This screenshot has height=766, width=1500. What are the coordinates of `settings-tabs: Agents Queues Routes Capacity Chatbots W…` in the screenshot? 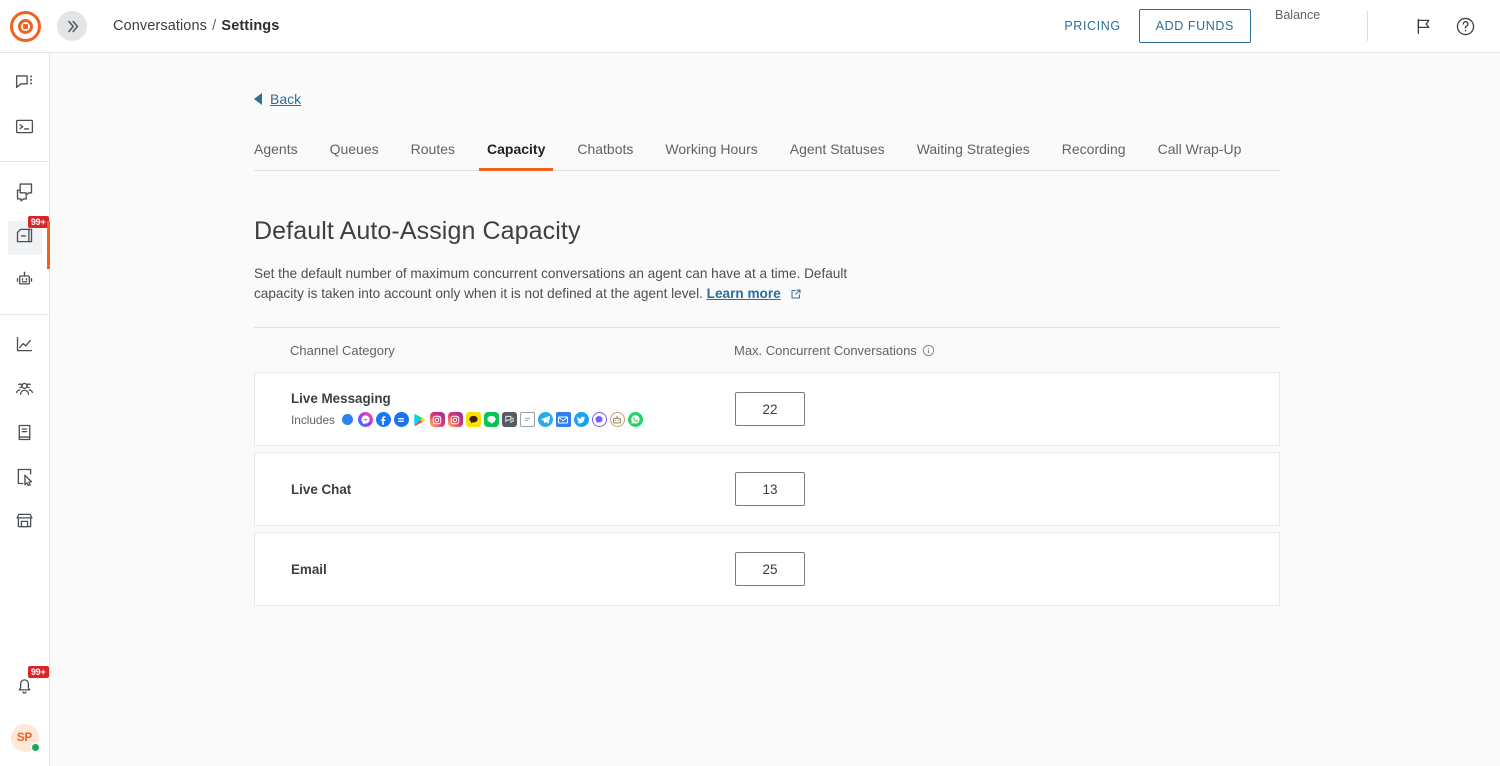 It's located at (767, 156).